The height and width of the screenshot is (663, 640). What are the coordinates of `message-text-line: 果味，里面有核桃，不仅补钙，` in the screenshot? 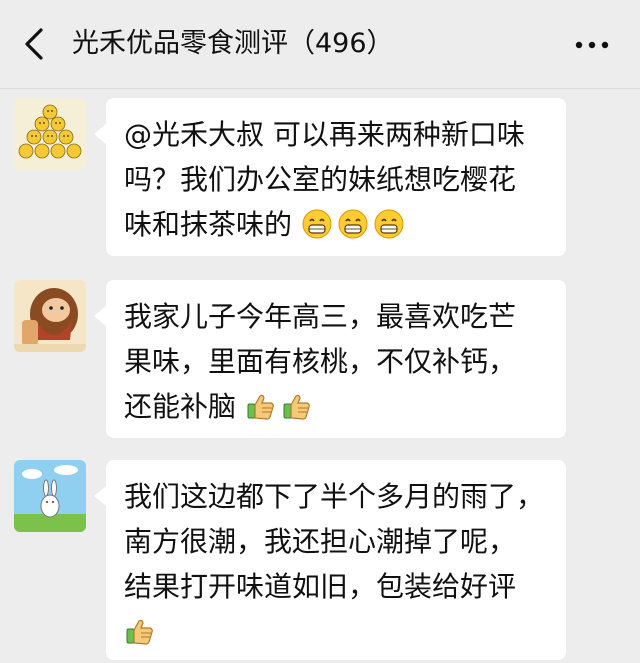 It's located at (320, 361).